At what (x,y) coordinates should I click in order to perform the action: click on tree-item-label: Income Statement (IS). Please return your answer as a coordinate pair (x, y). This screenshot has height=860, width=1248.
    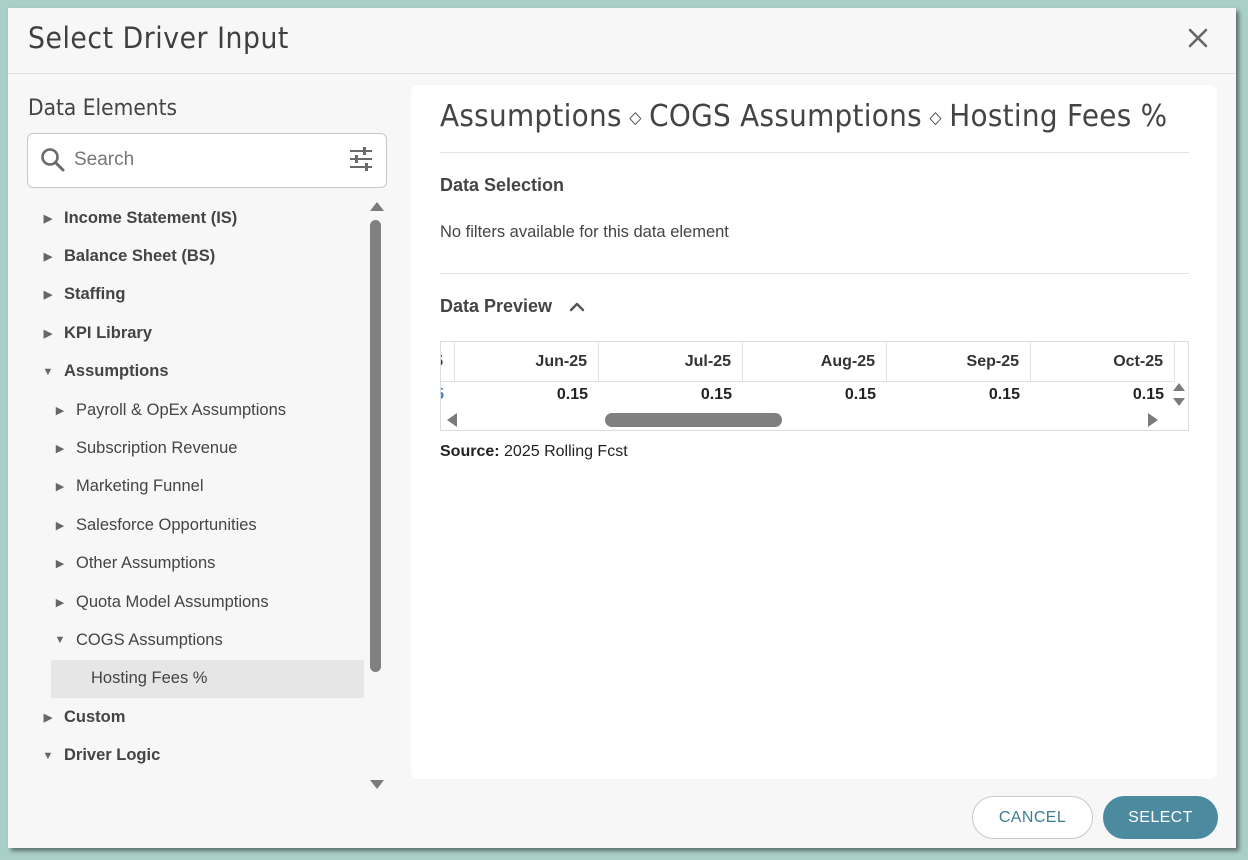
    Looking at the image, I should click on (151, 217).